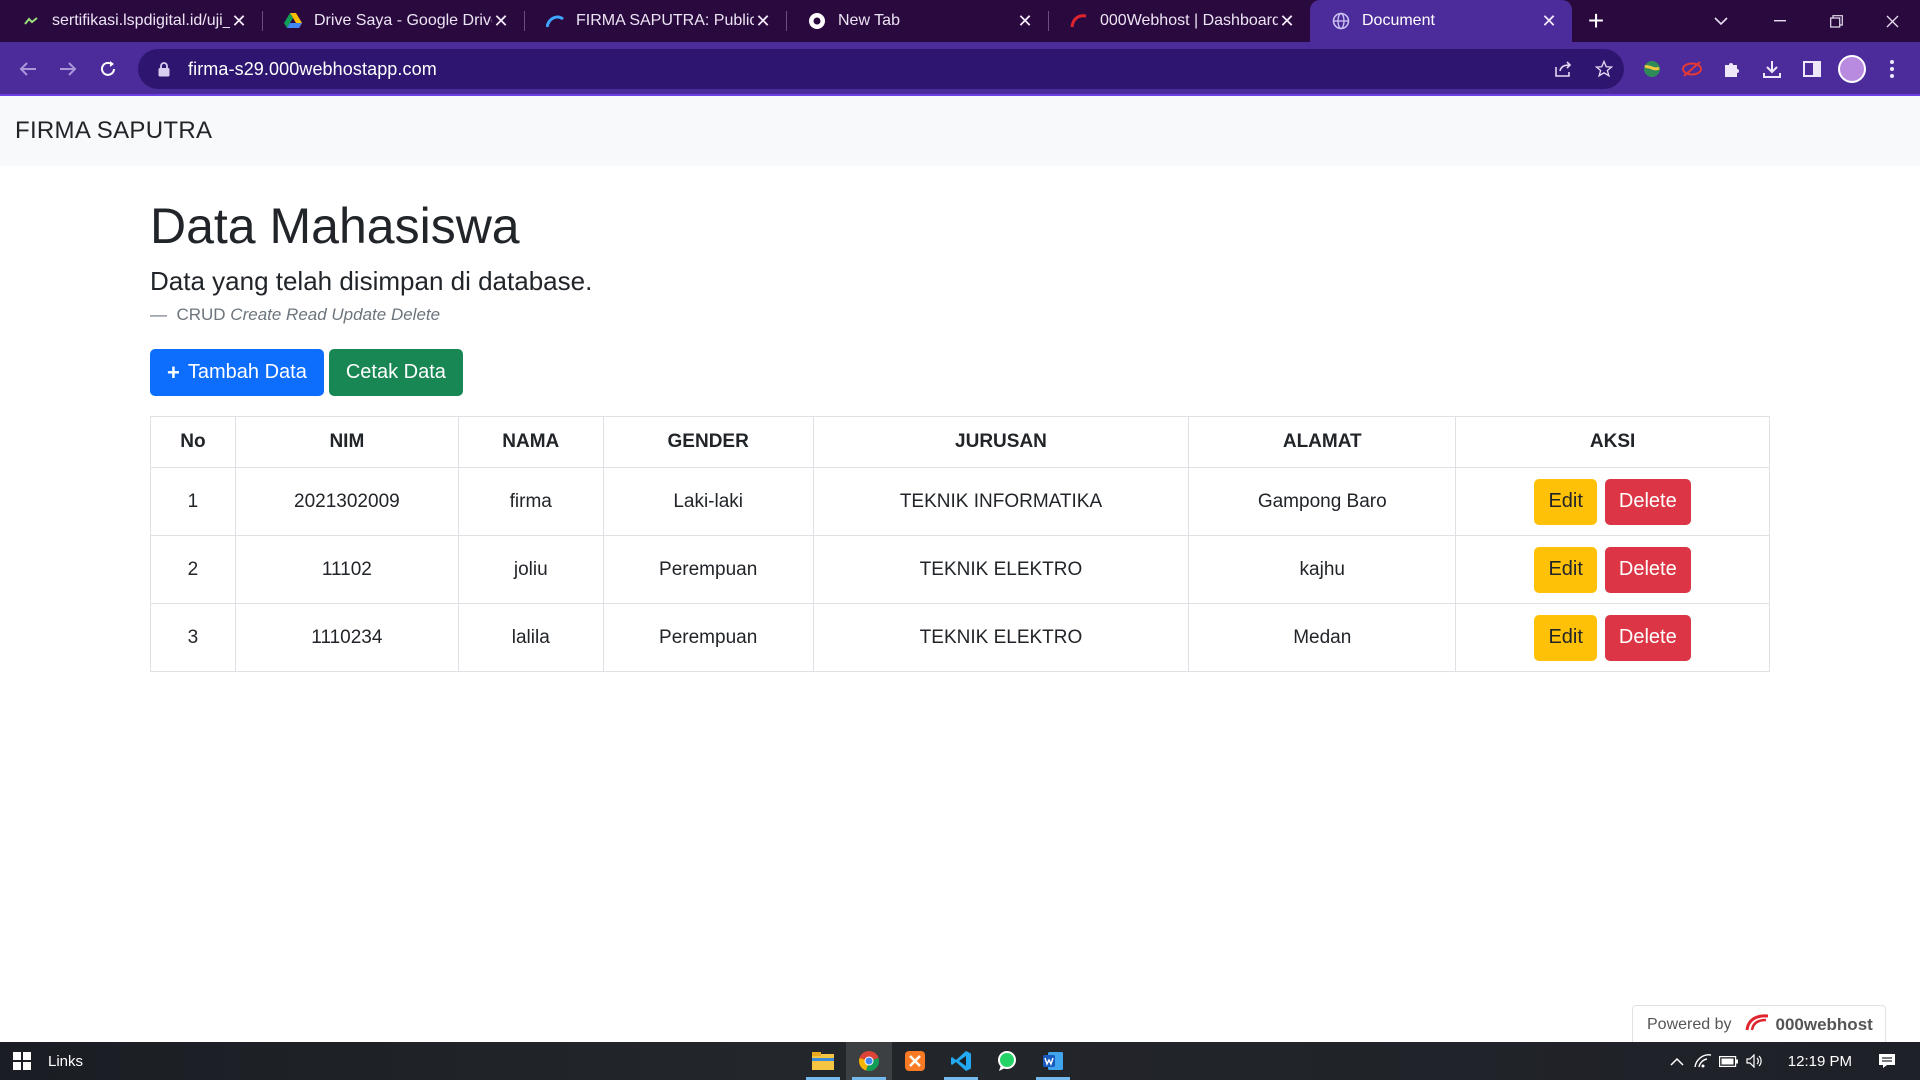 This screenshot has height=1080, width=1920. What do you see at coordinates (866, 69) in the screenshot?
I see `url-text: firma-s29.000webhostapp.com` at bounding box center [866, 69].